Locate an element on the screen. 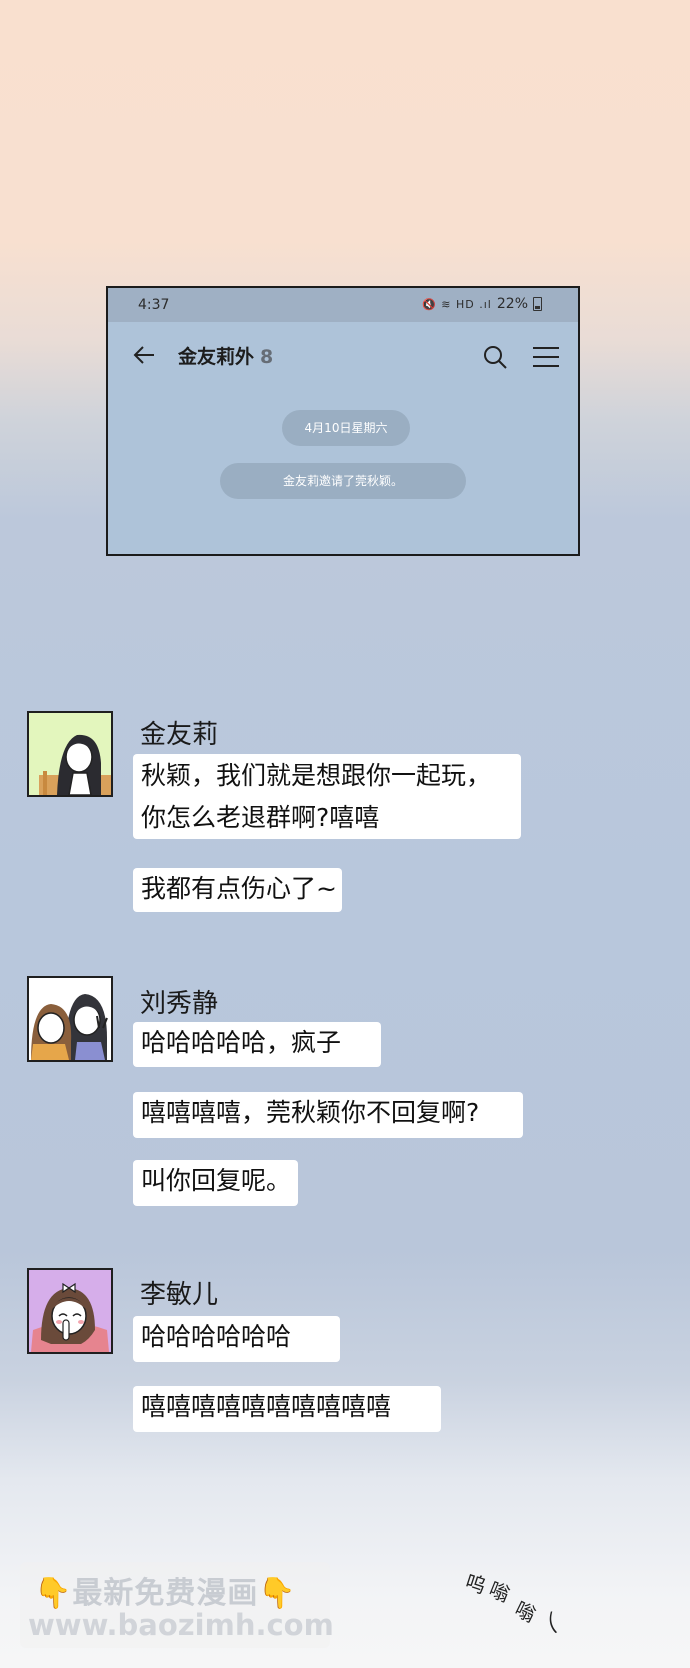 The image size is (690, 1668). message-bubble: 哈哈哈哈哈哈 is located at coordinates (236, 1339).